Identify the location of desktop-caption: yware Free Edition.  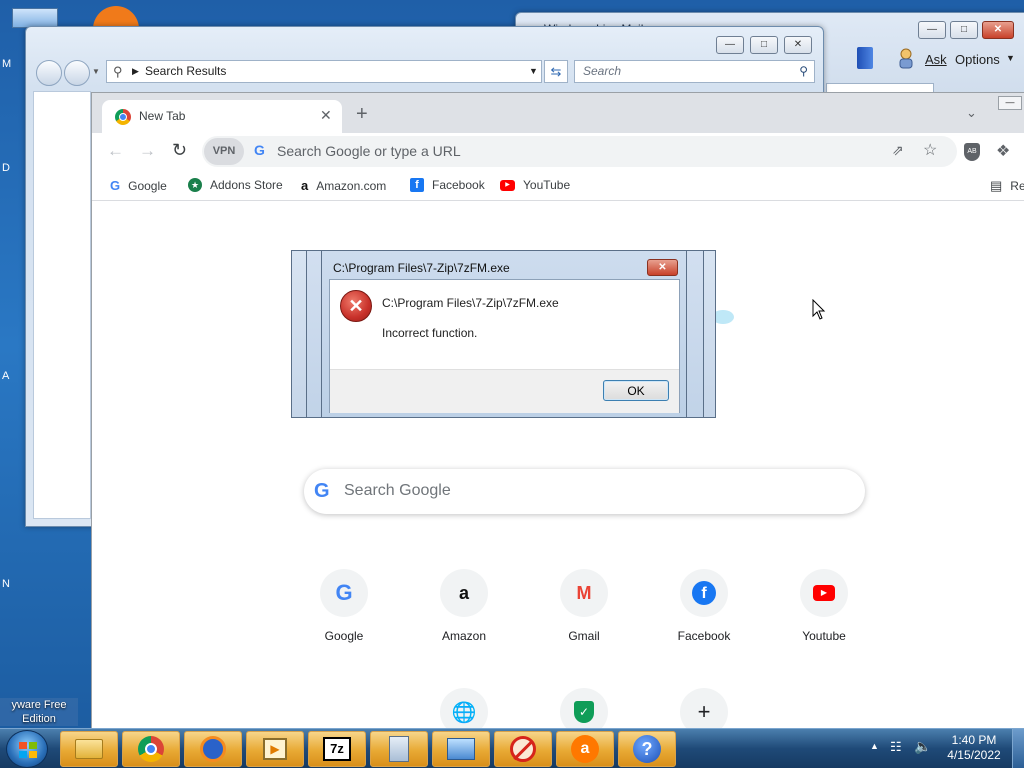
(39, 712).